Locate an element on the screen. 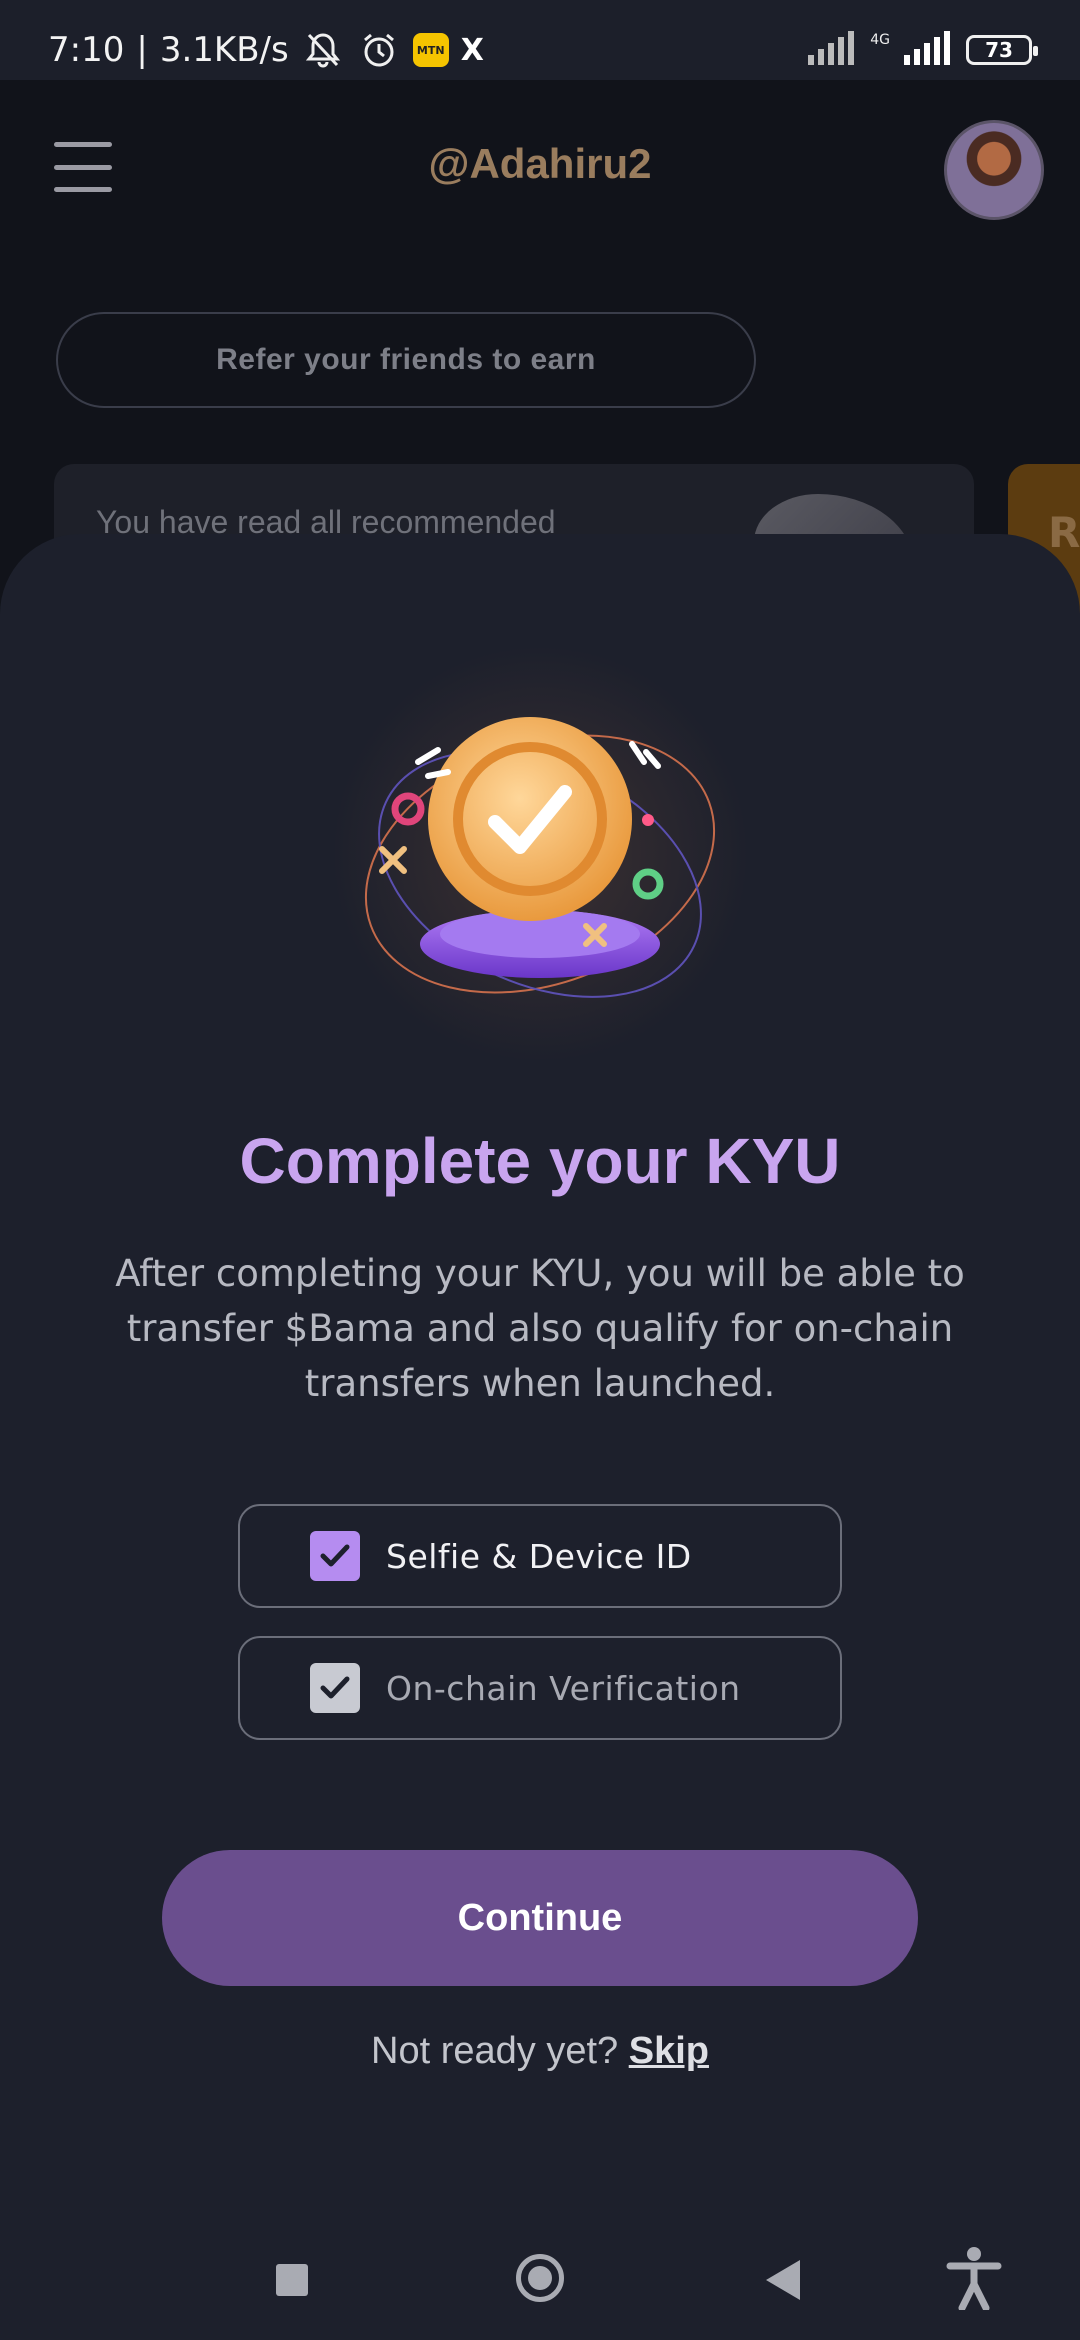 The image size is (1080, 2340). option-label: Selfie & Device ID is located at coordinates (539, 1556).